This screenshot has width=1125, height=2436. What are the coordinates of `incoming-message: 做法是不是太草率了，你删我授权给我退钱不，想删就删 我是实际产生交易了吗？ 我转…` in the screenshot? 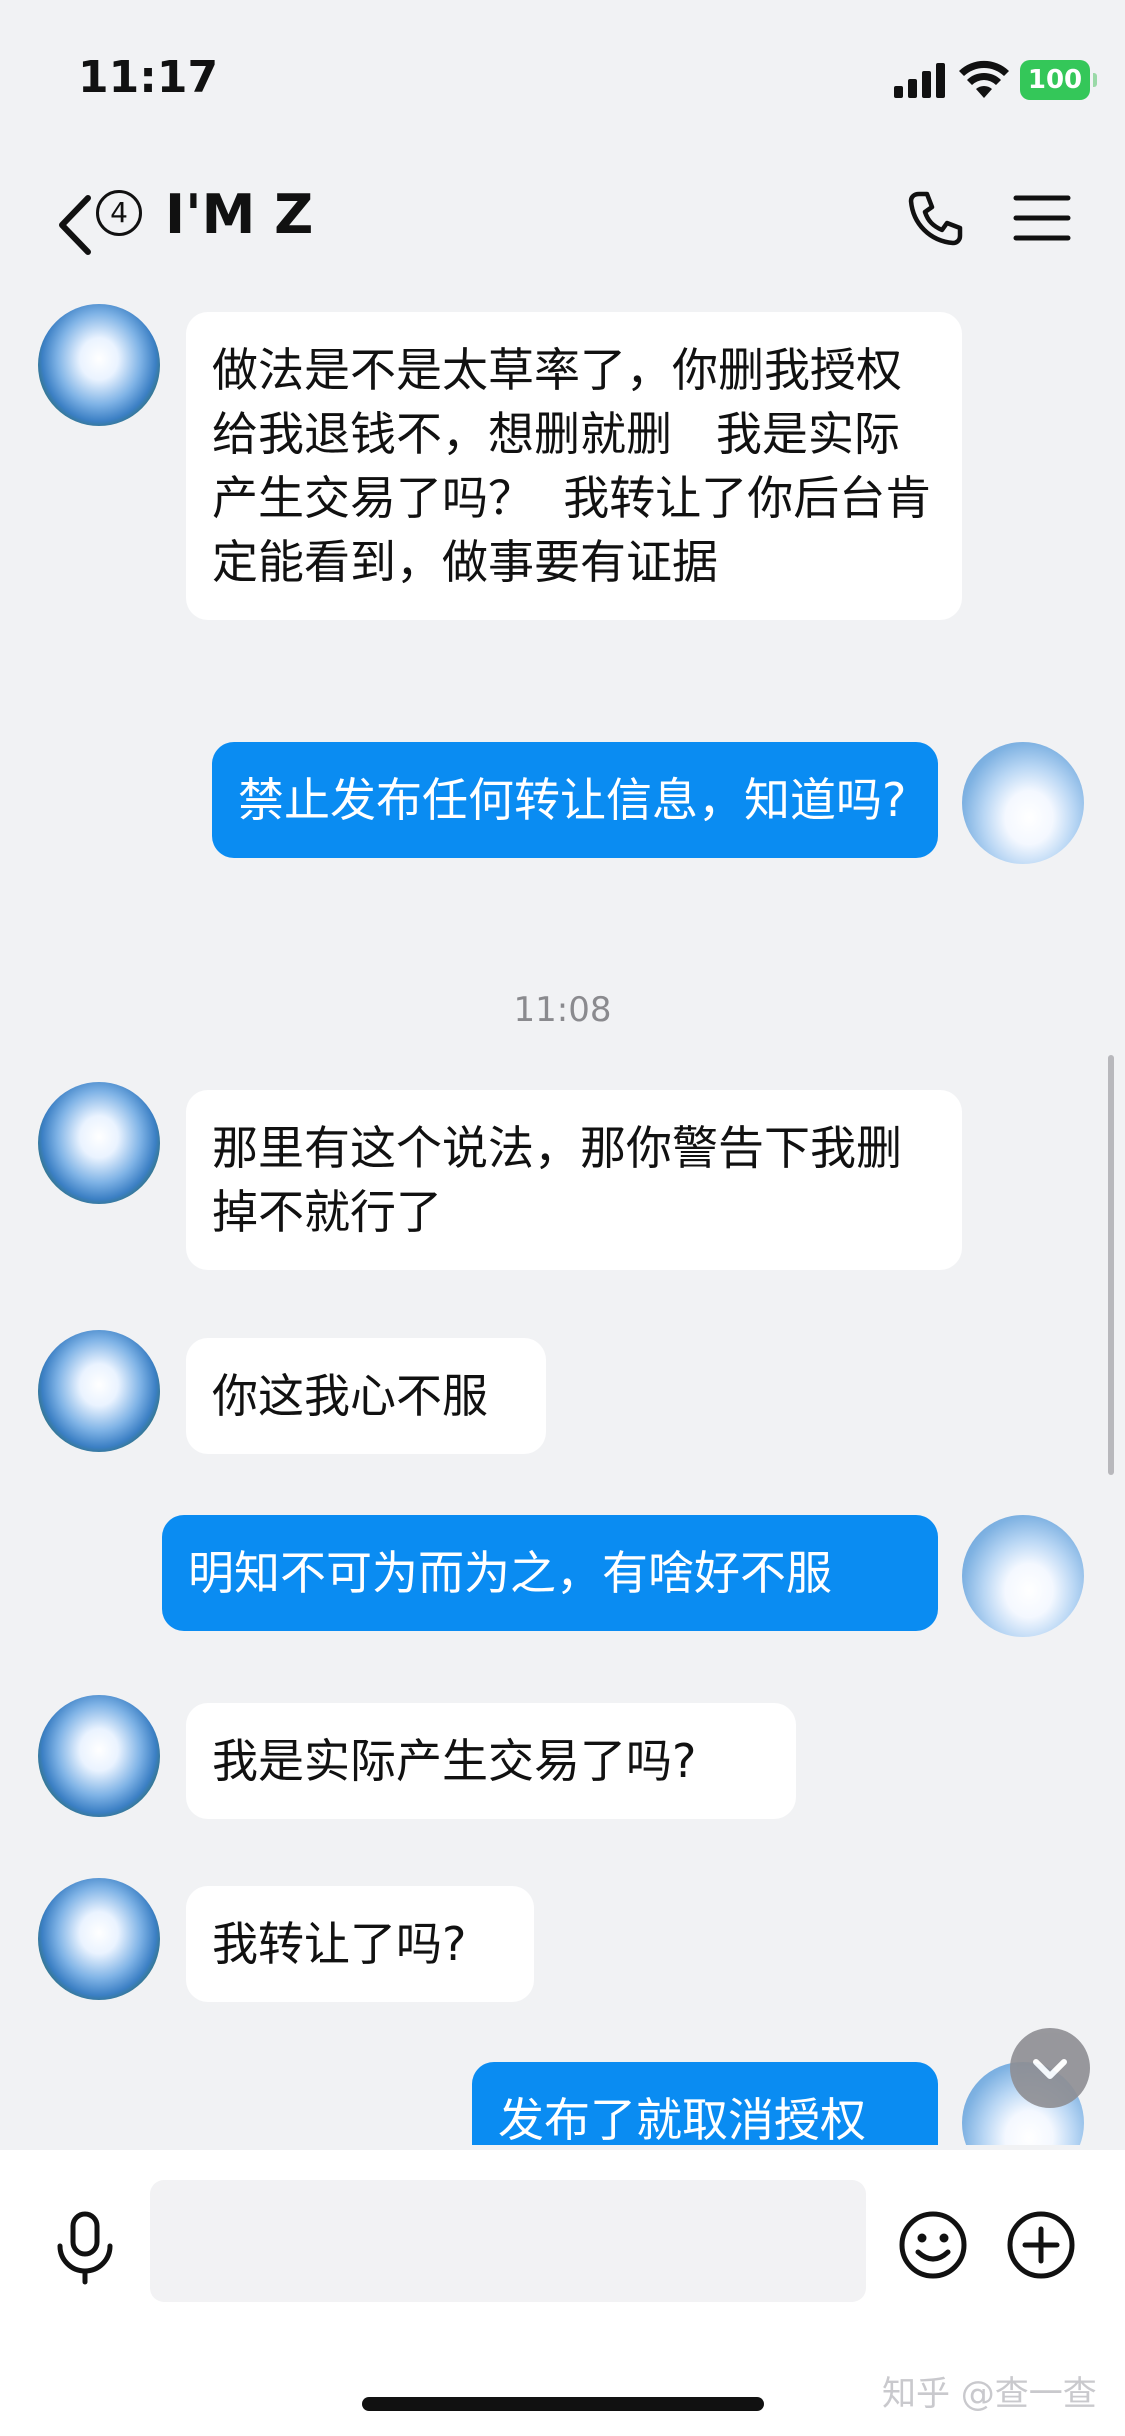 It's located at (574, 466).